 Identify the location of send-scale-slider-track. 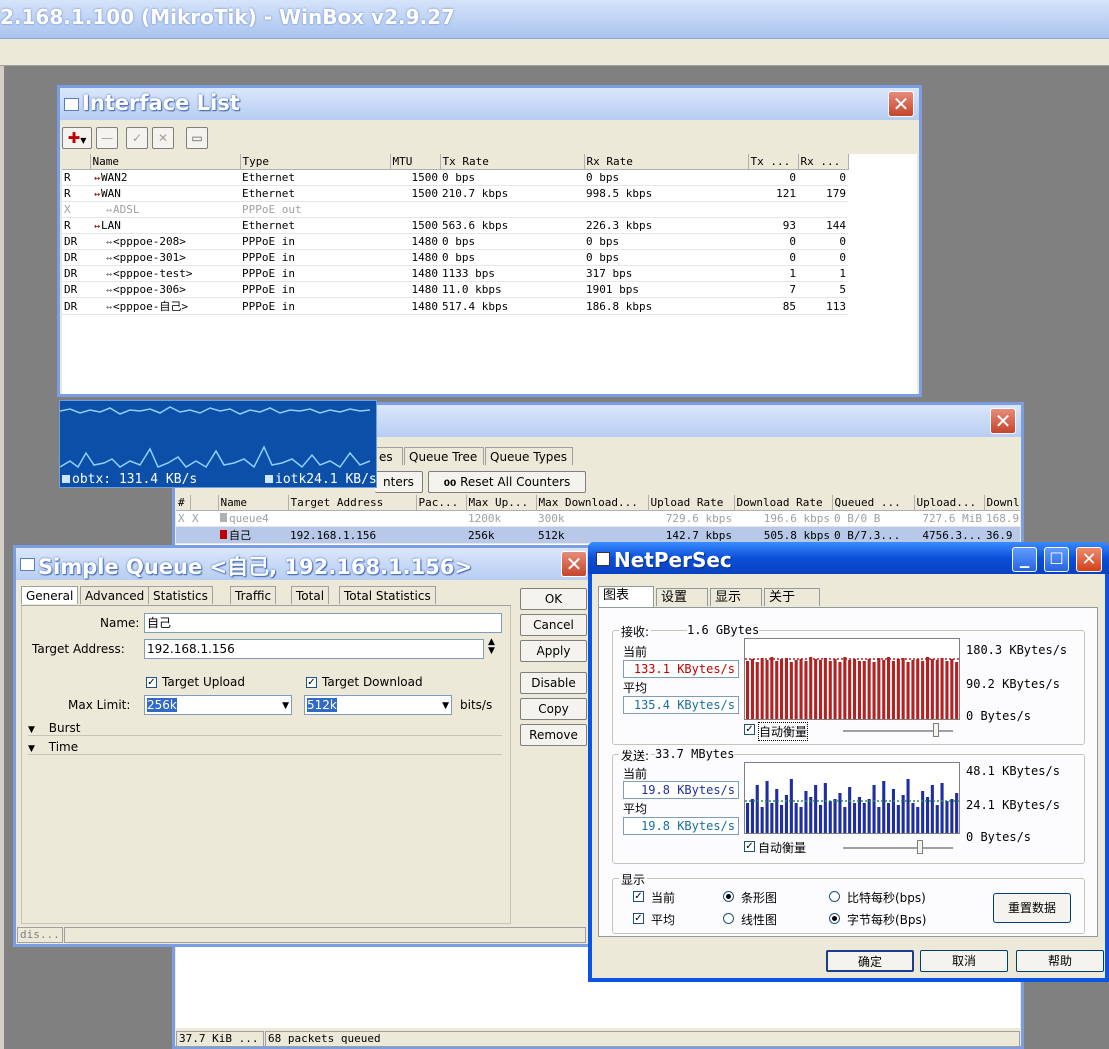
(898, 848).